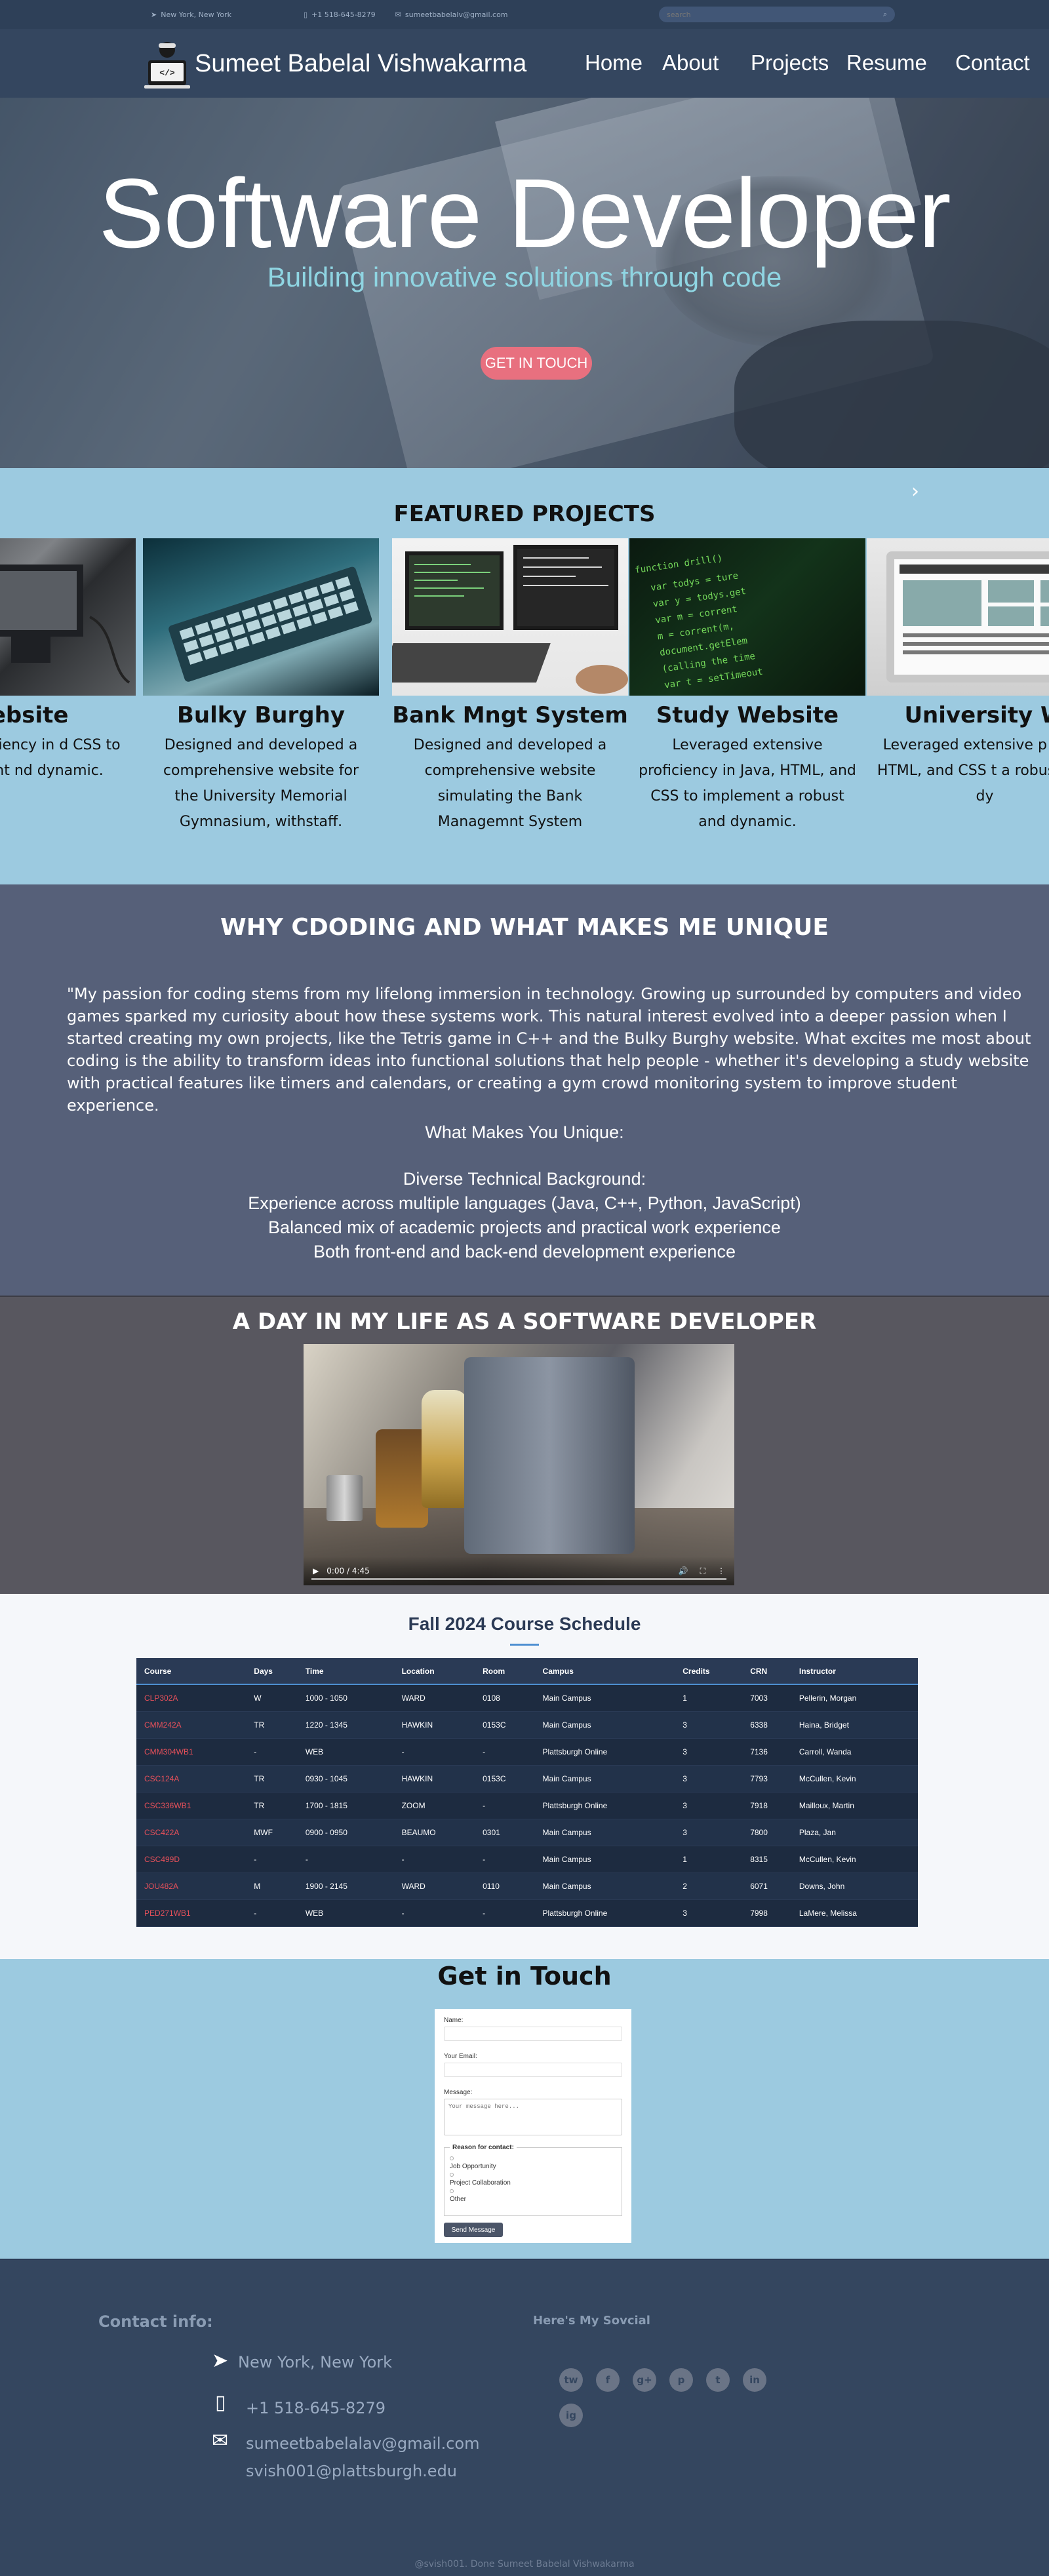  I want to click on email-label: Your Email:, so click(460, 2056).